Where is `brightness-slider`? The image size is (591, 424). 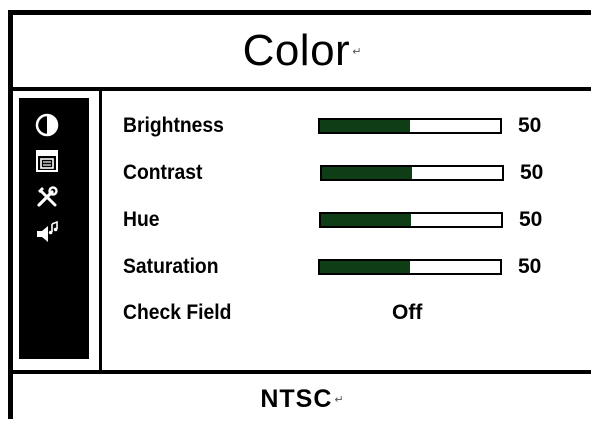
brightness-slider is located at coordinates (410, 126).